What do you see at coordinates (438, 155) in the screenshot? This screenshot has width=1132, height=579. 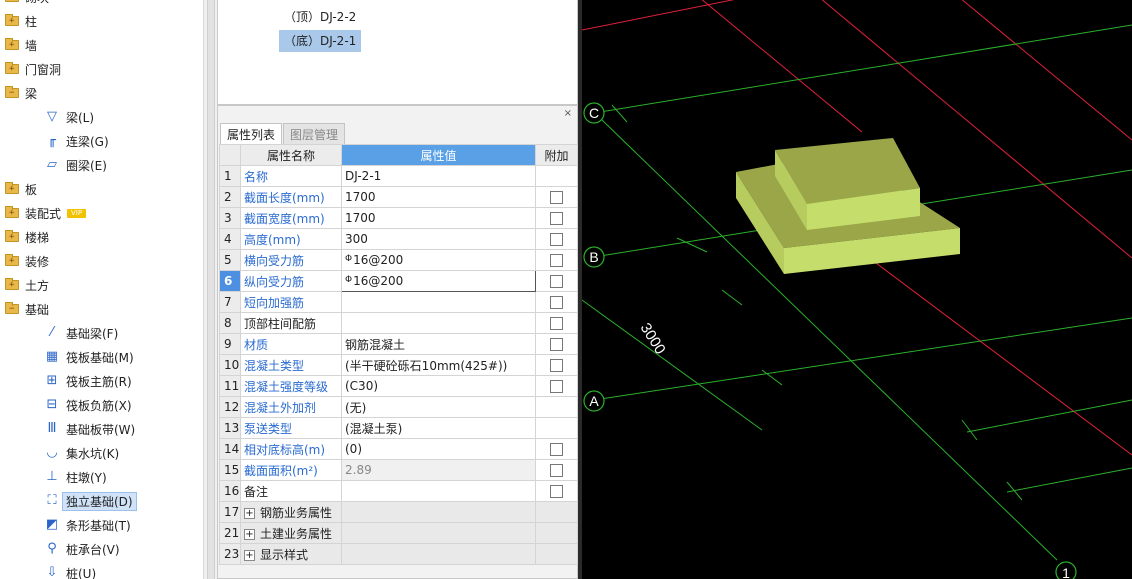 I see `header-property-value: 属性值` at bounding box center [438, 155].